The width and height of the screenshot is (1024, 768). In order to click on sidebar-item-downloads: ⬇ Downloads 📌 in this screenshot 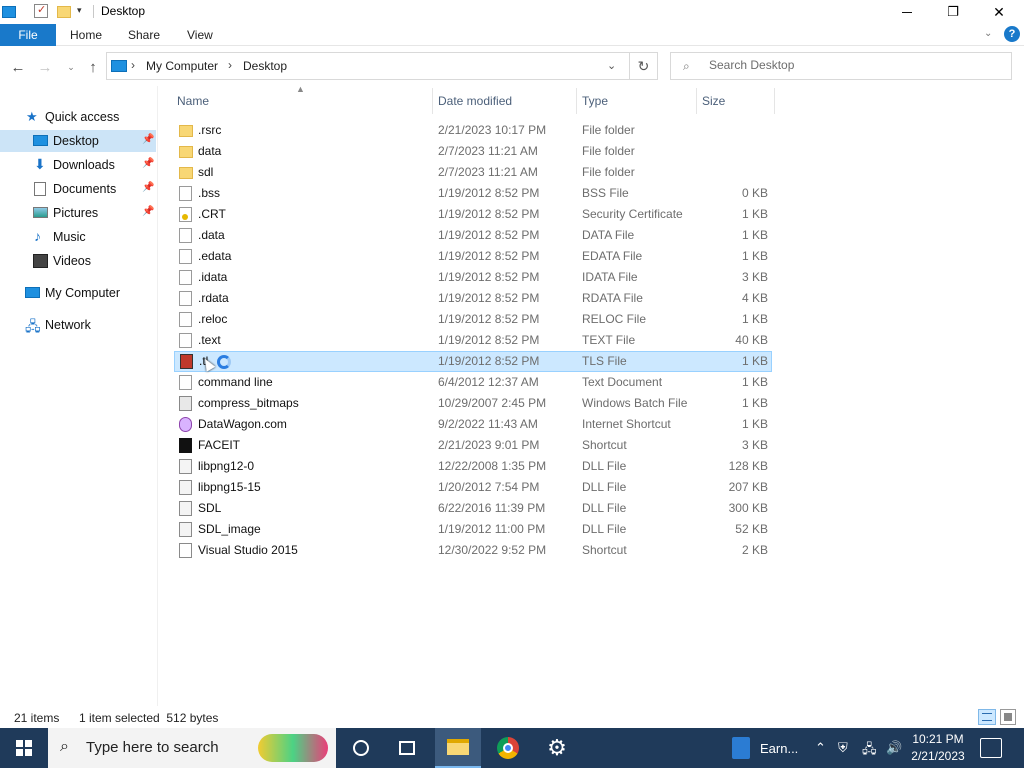, I will do `click(78, 165)`.